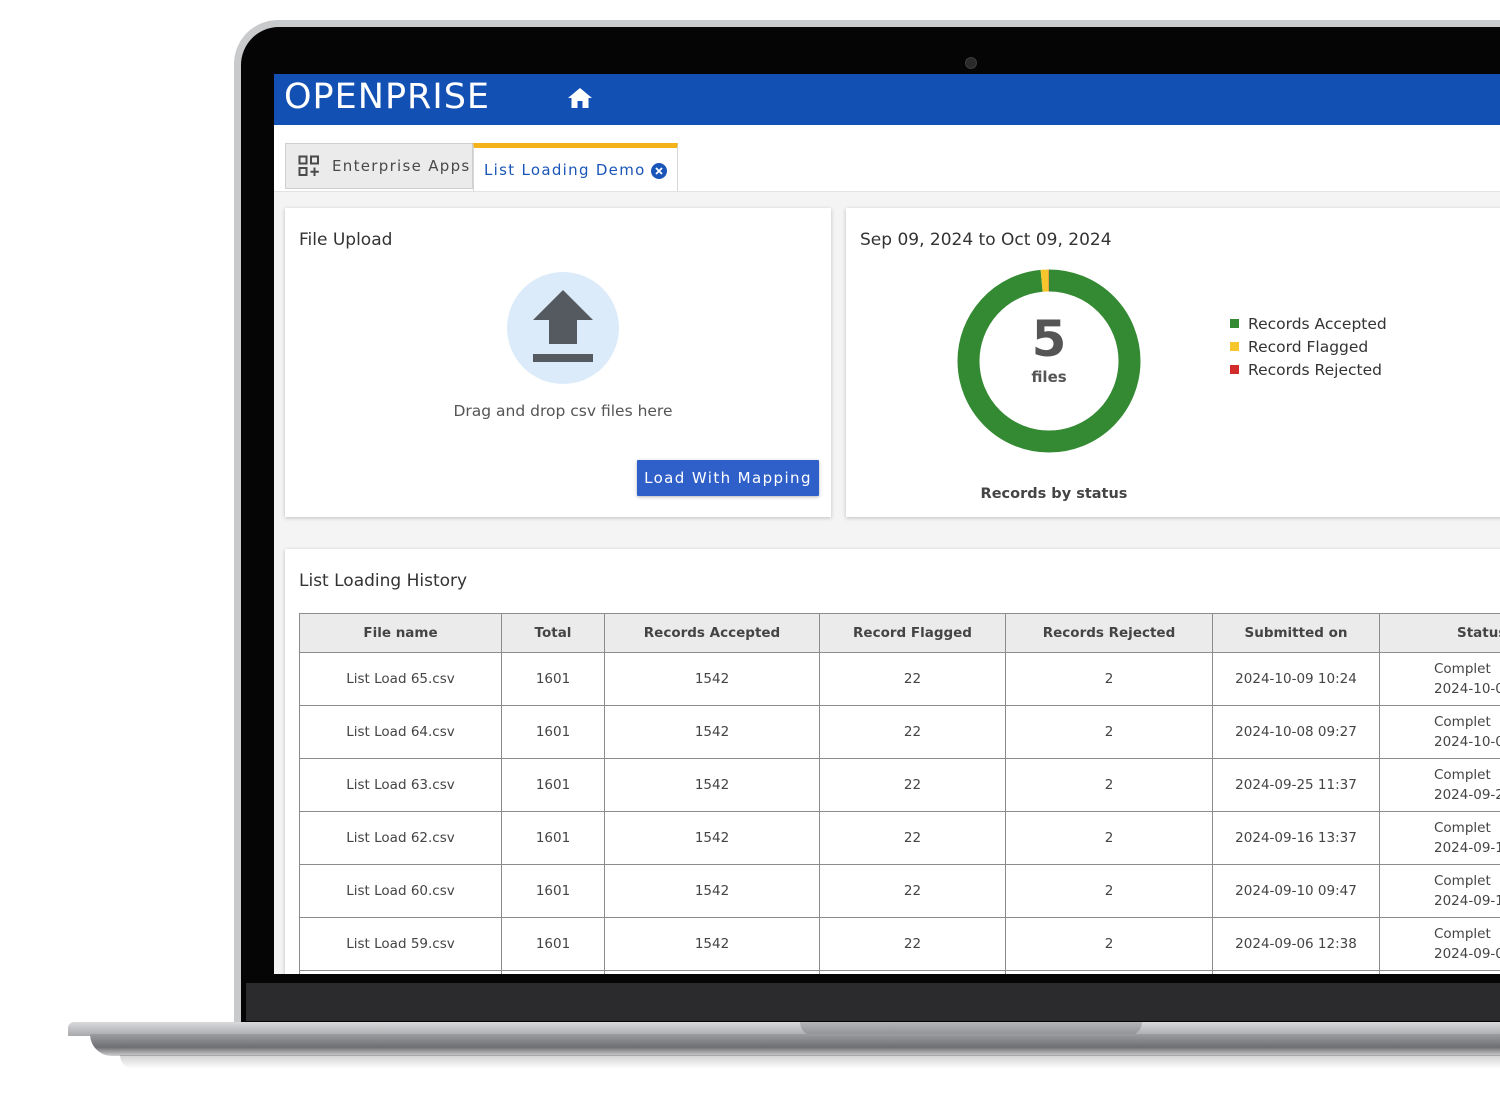 This screenshot has height=1095, width=1500. Describe the element at coordinates (1439, 944) in the screenshot. I see `cell-status: Complet 2024-09-06` at that location.